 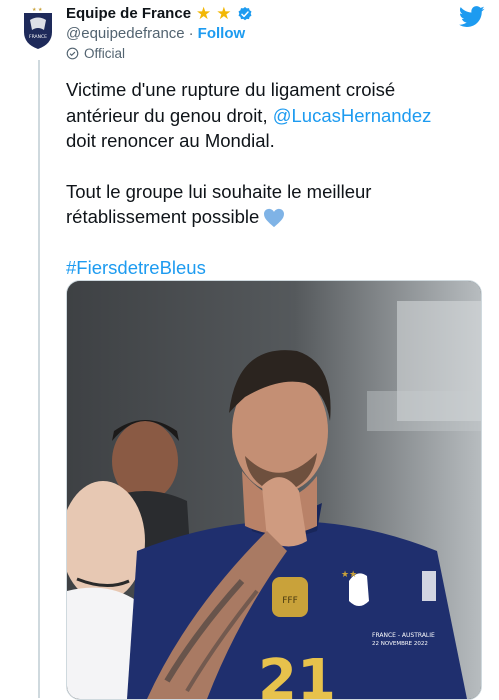 I want to click on official-check-icon, so click(x=72, y=53).